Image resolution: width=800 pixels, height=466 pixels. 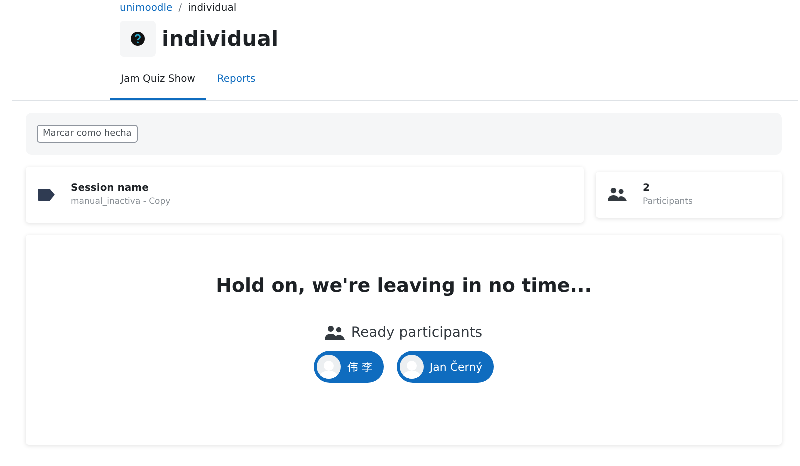 I want to click on ready-participants-label: Ready participants, so click(x=417, y=333).